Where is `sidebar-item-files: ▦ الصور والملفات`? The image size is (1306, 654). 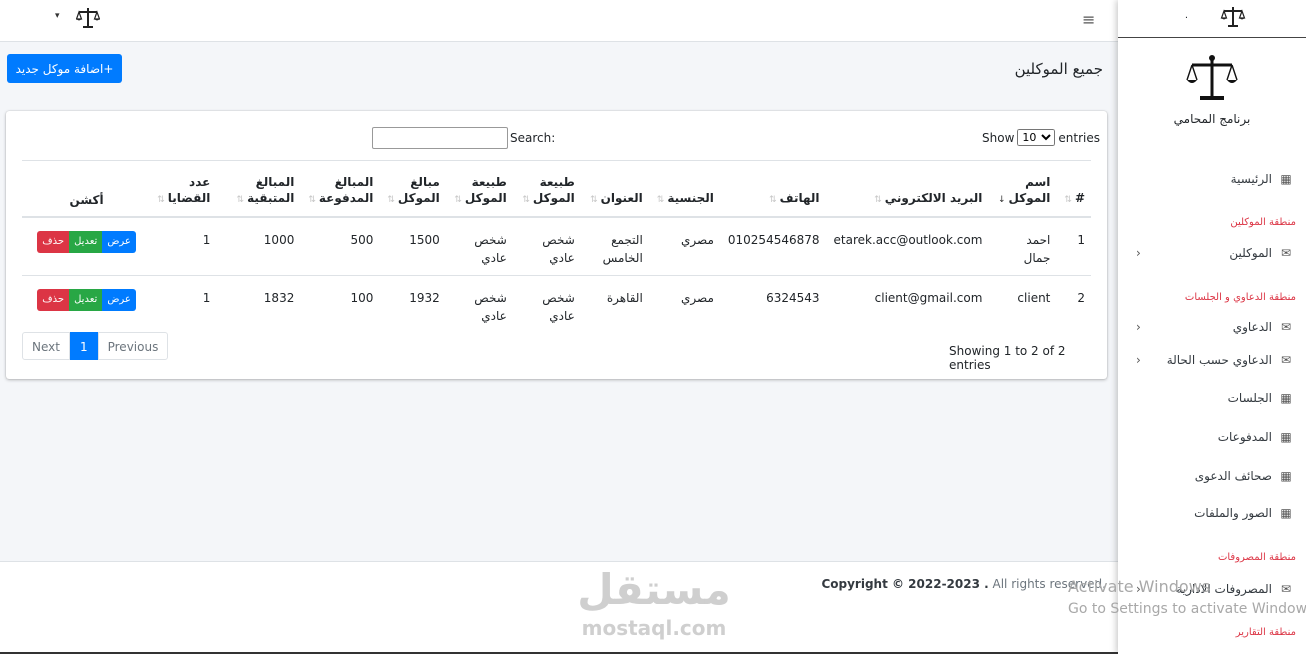 sidebar-item-files: ▦ الصور والملفات is located at coordinates (1212, 513).